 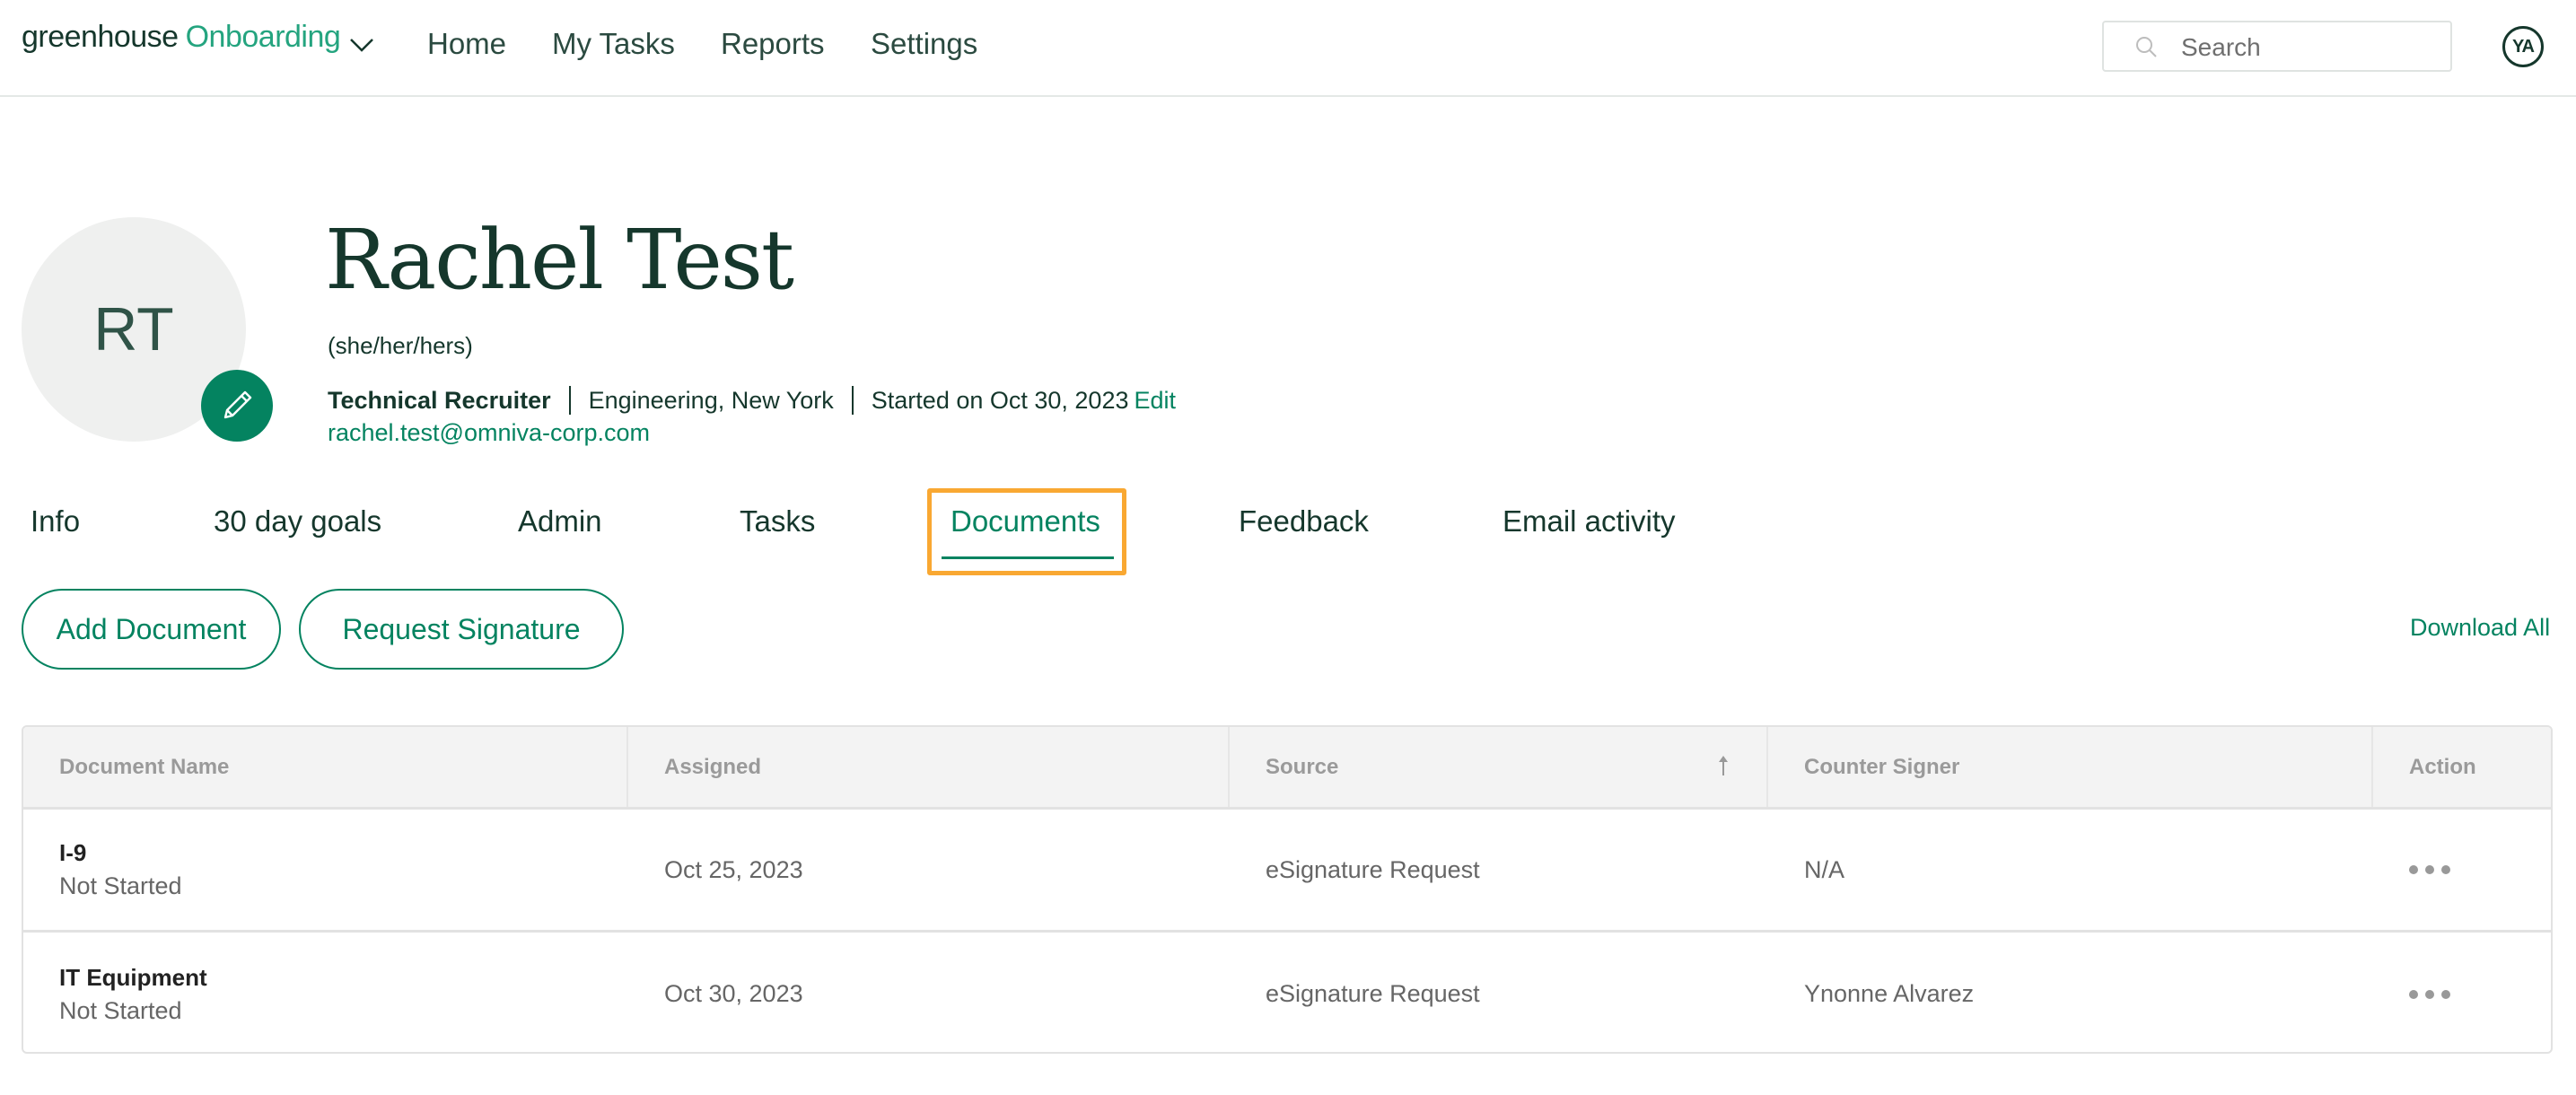 What do you see at coordinates (777, 521) in the screenshot?
I see `tab-tasks: Tasks` at bounding box center [777, 521].